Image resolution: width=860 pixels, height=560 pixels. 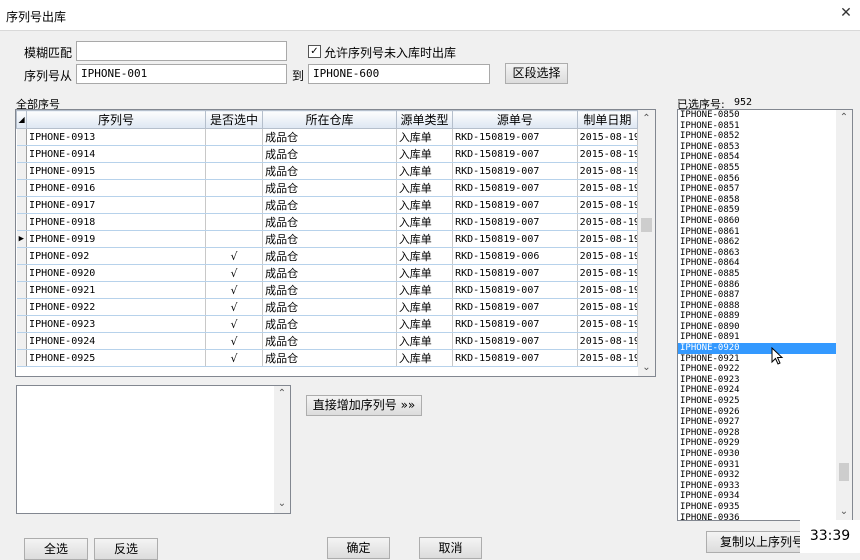 I want to click on list-item: IPHONE-0850, so click(x=757, y=115).